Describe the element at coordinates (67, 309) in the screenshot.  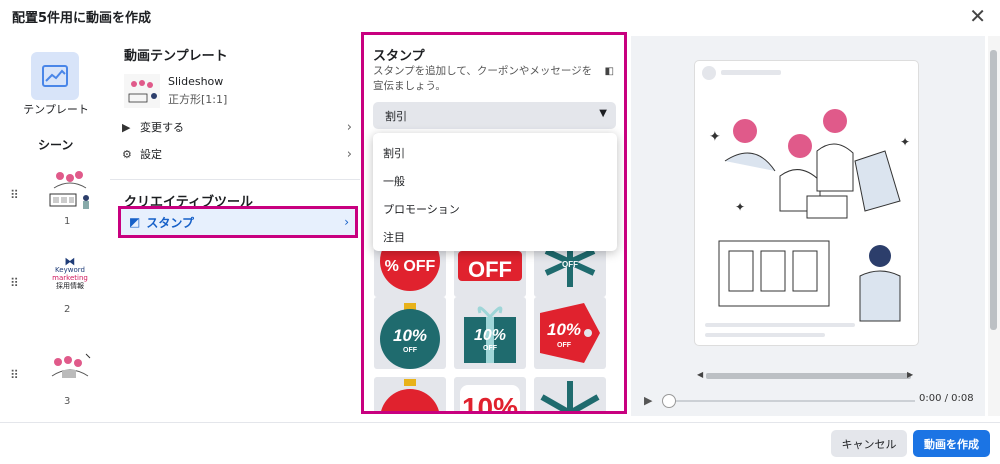
I see `scene-number: 2` at that location.